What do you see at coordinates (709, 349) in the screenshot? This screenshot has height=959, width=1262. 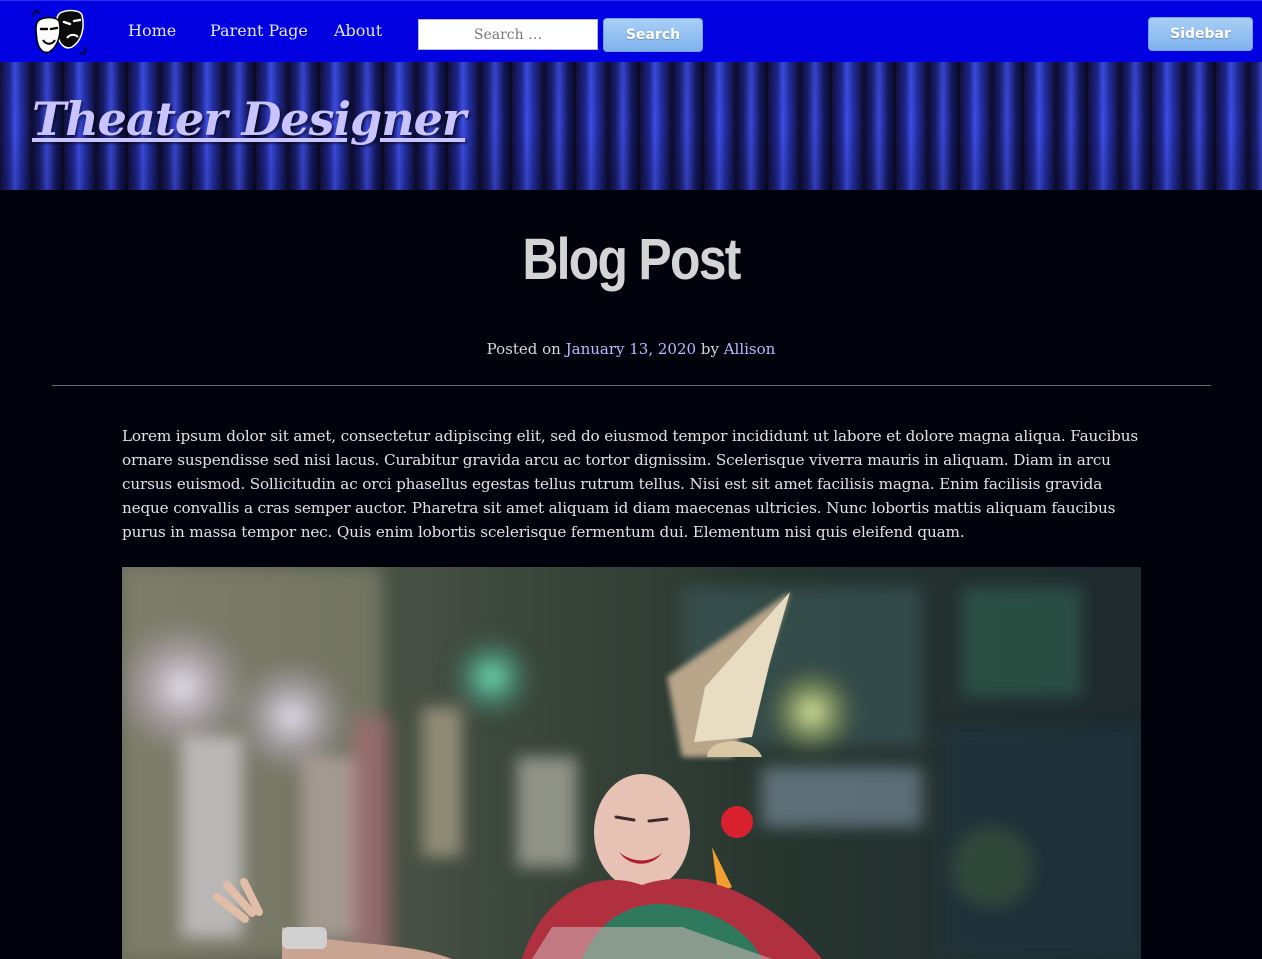 I see `by-label: by` at bounding box center [709, 349].